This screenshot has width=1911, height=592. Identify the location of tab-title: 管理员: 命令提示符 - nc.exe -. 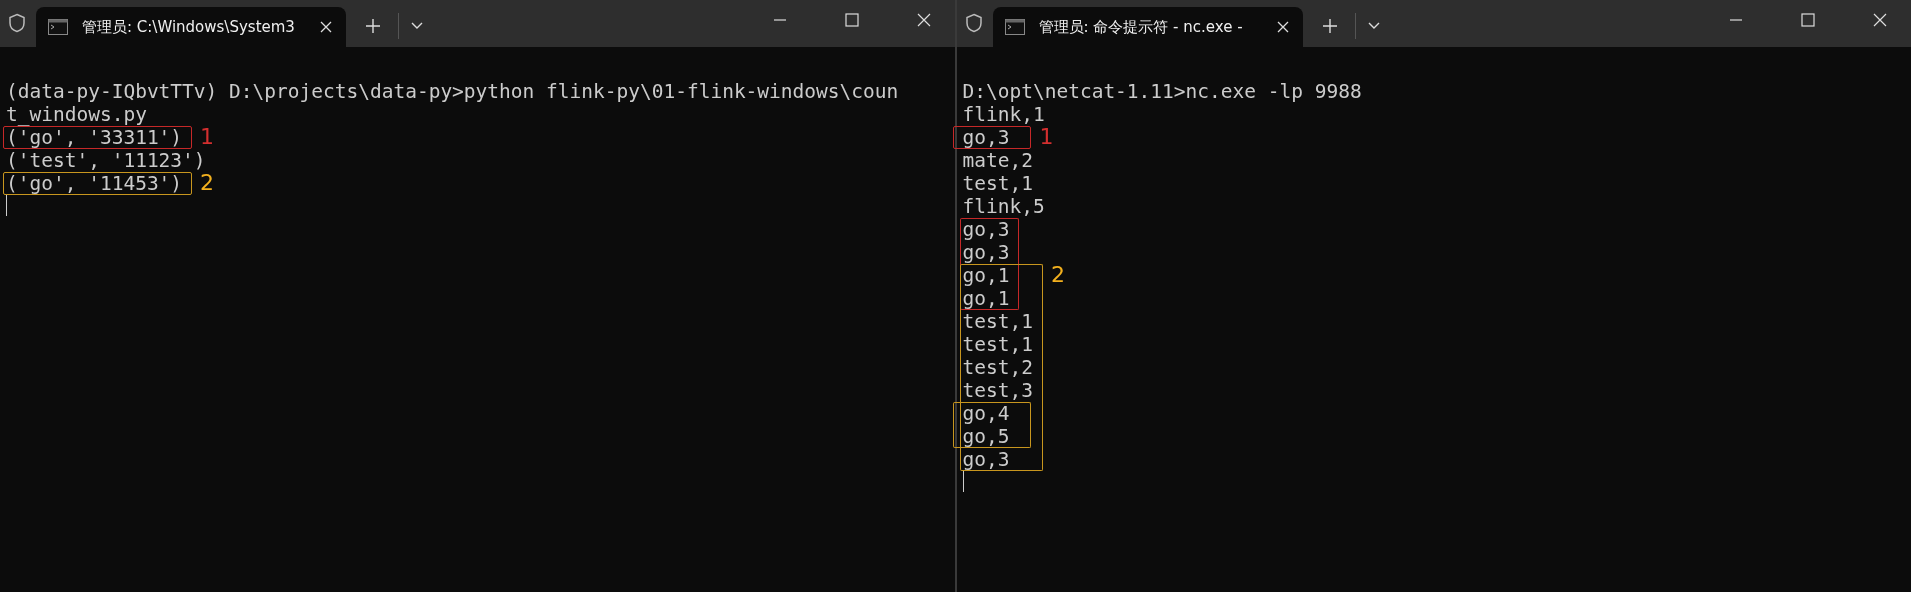
(1141, 27).